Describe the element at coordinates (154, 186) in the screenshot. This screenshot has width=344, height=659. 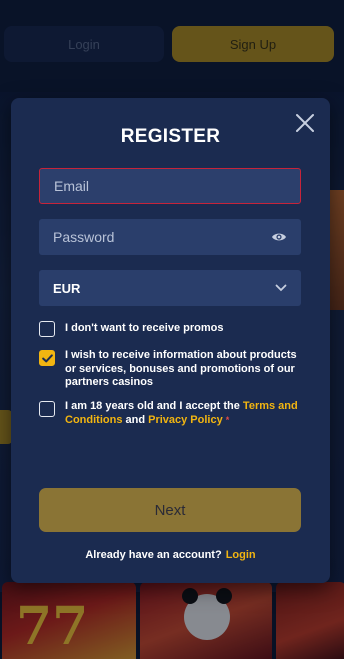
I see `email-input` at that location.